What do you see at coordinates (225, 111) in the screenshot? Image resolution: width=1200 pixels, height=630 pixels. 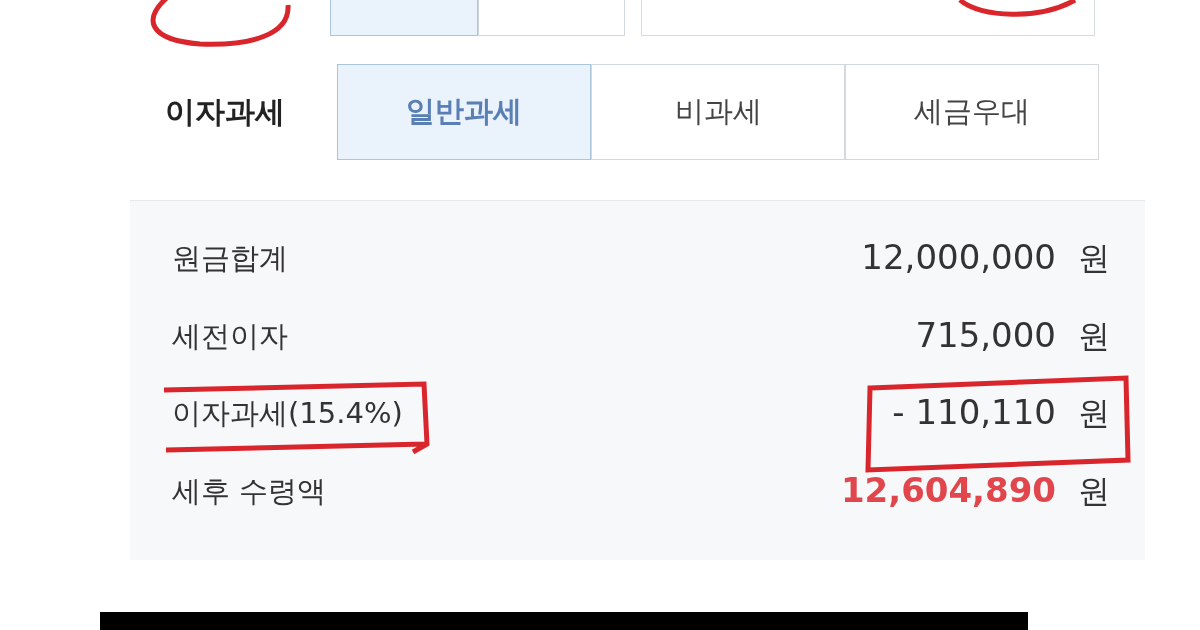 I see `field-label: 이자과세` at bounding box center [225, 111].